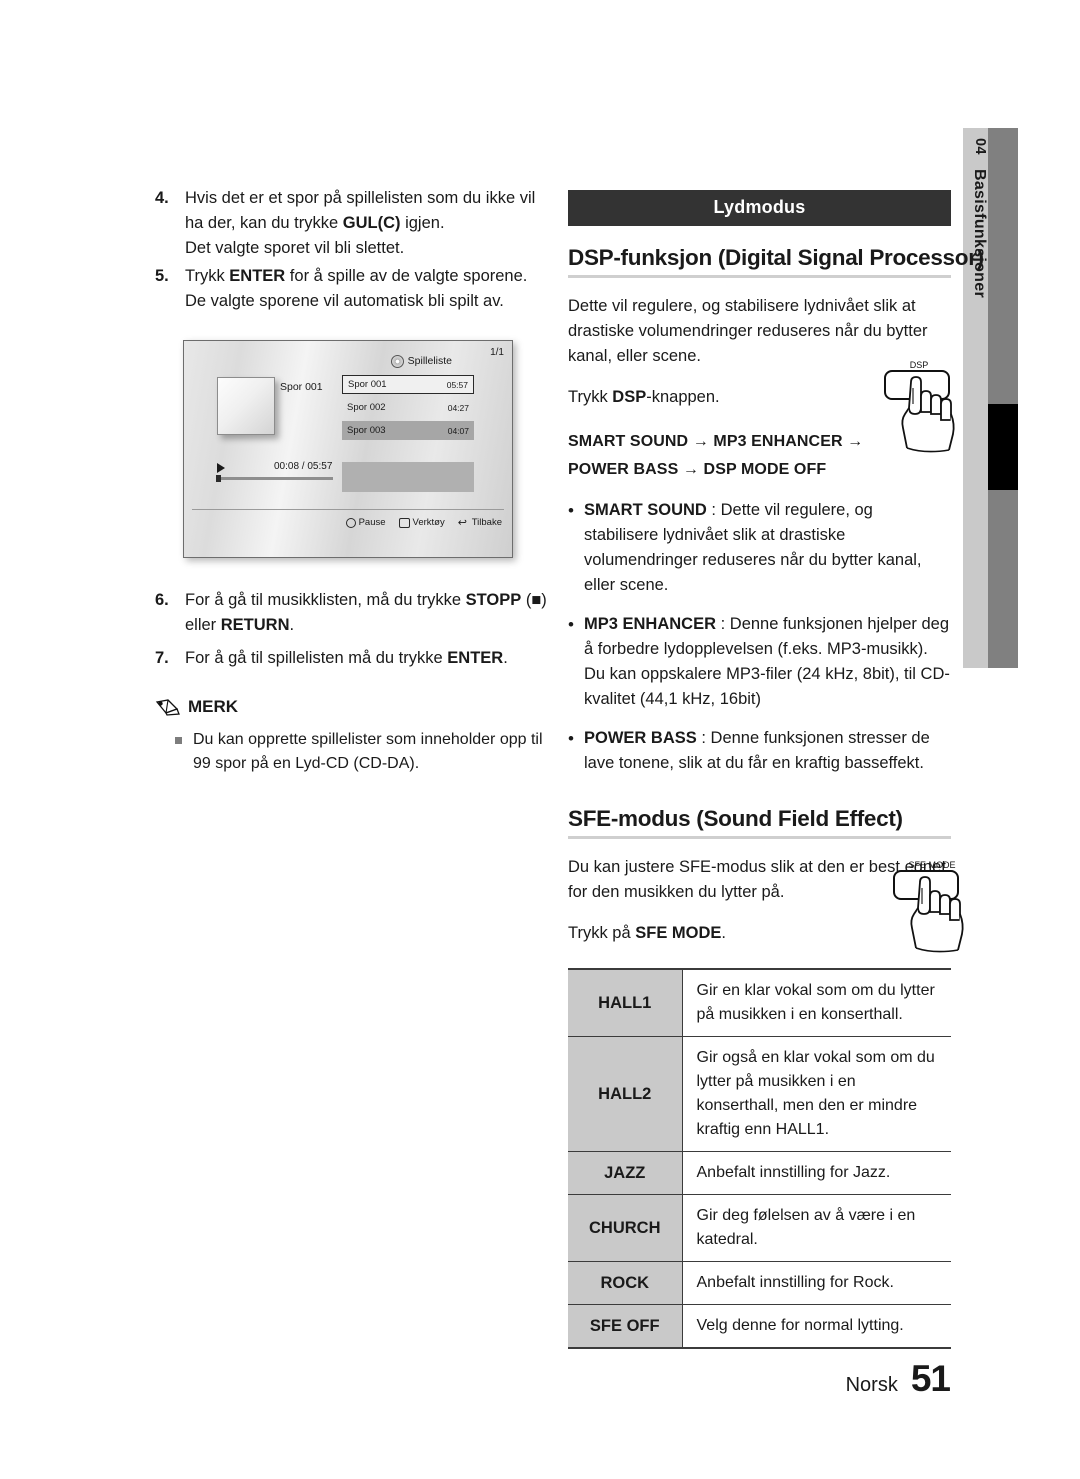 The image size is (1080, 1479). I want to click on screenshot-title: Spilleliste, so click(429, 361).